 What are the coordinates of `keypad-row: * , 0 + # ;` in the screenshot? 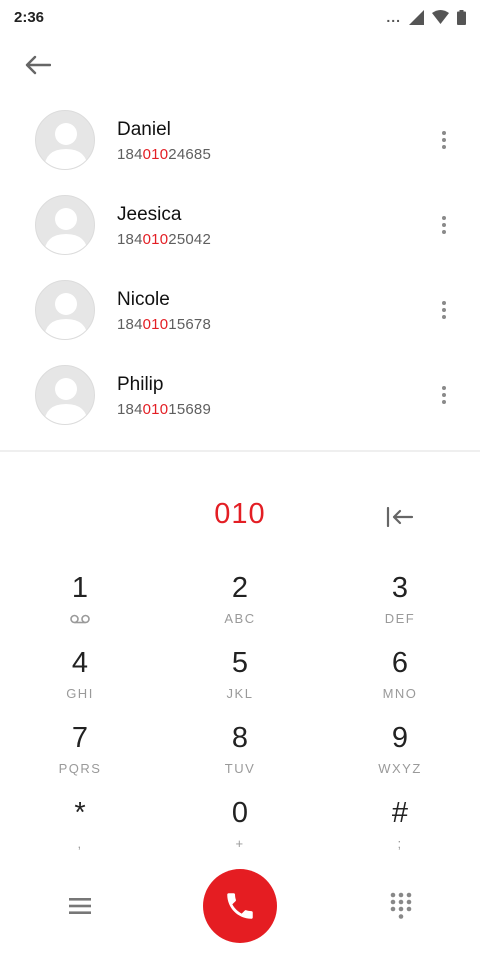 It's located at (240, 834).